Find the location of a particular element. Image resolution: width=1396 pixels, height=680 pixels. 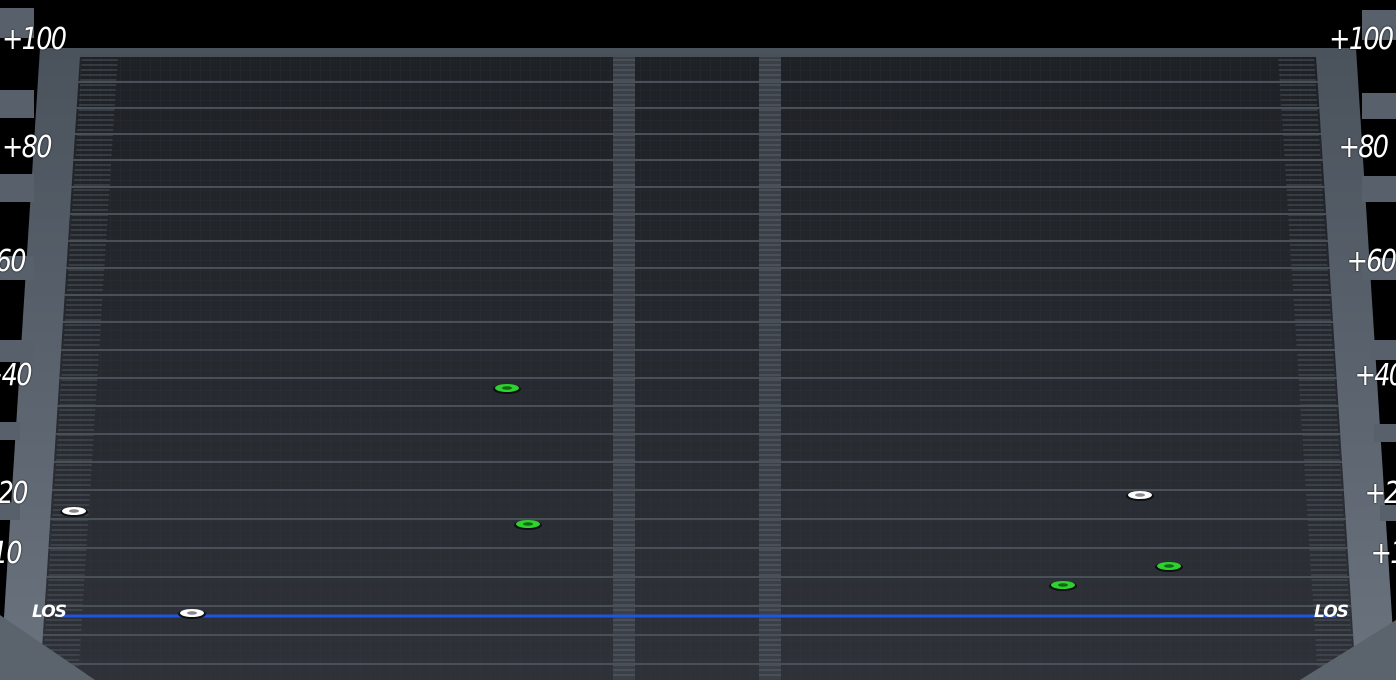

yard-label-right: +20 is located at coordinates (1380, 493).